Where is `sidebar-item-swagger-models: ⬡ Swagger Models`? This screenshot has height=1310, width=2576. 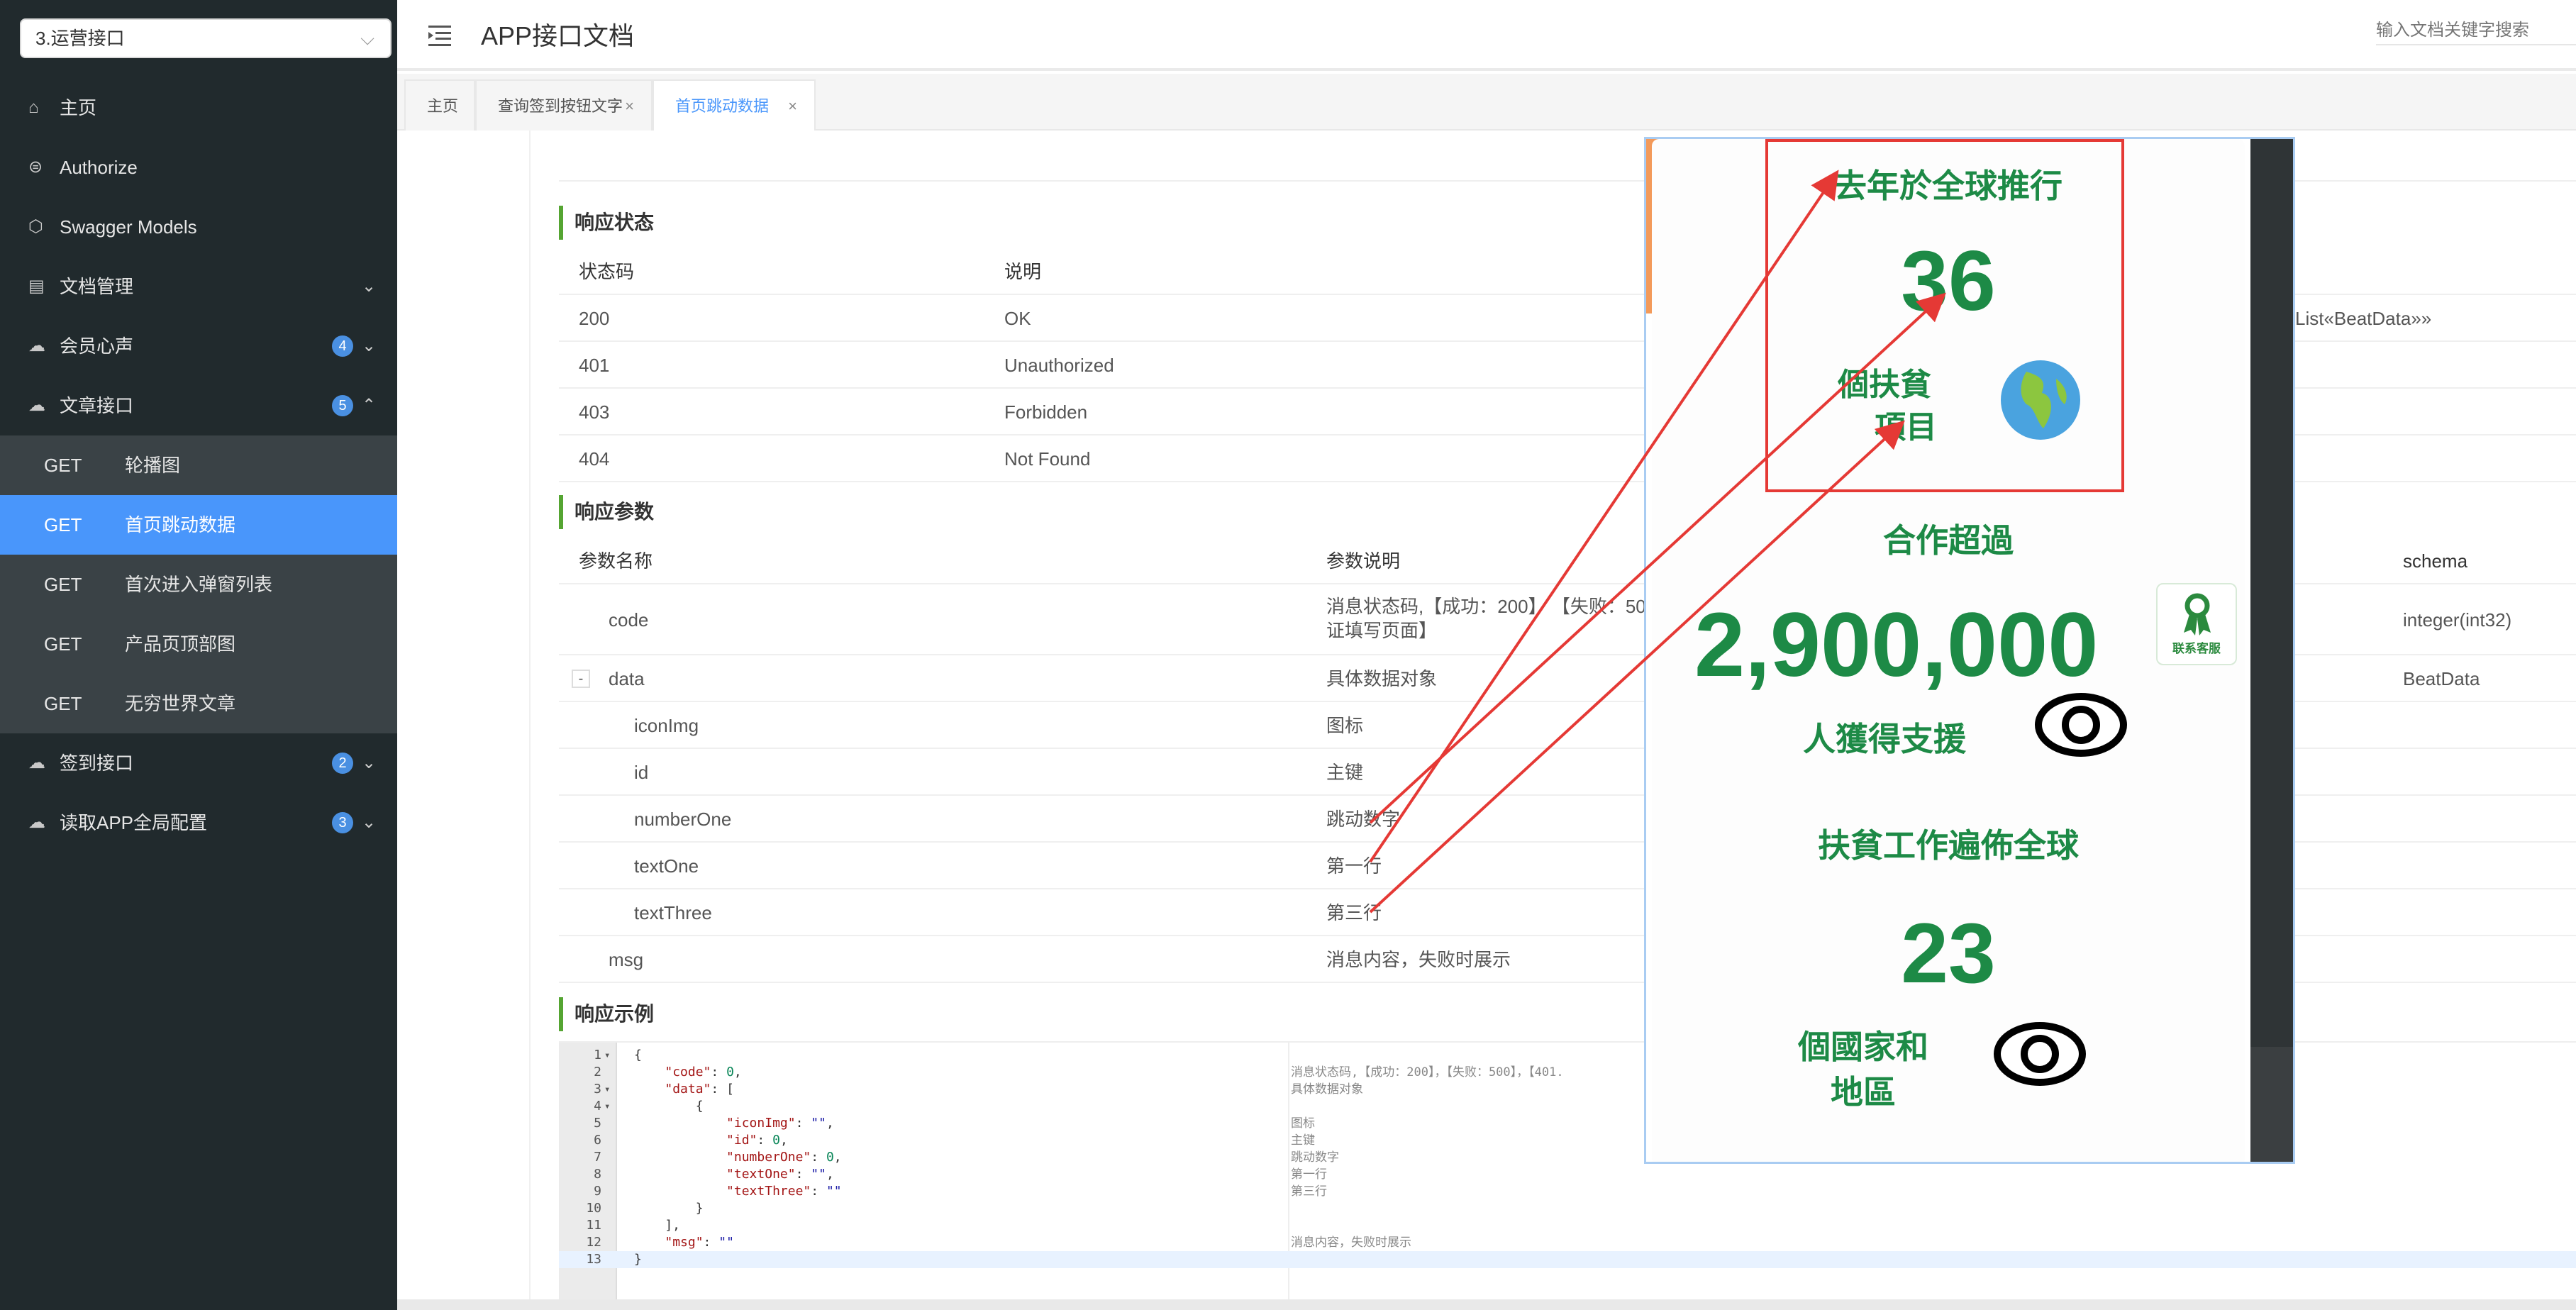
sidebar-item-swagger-models: ⬡ Swagger Models is located at coordinates (199, 227).